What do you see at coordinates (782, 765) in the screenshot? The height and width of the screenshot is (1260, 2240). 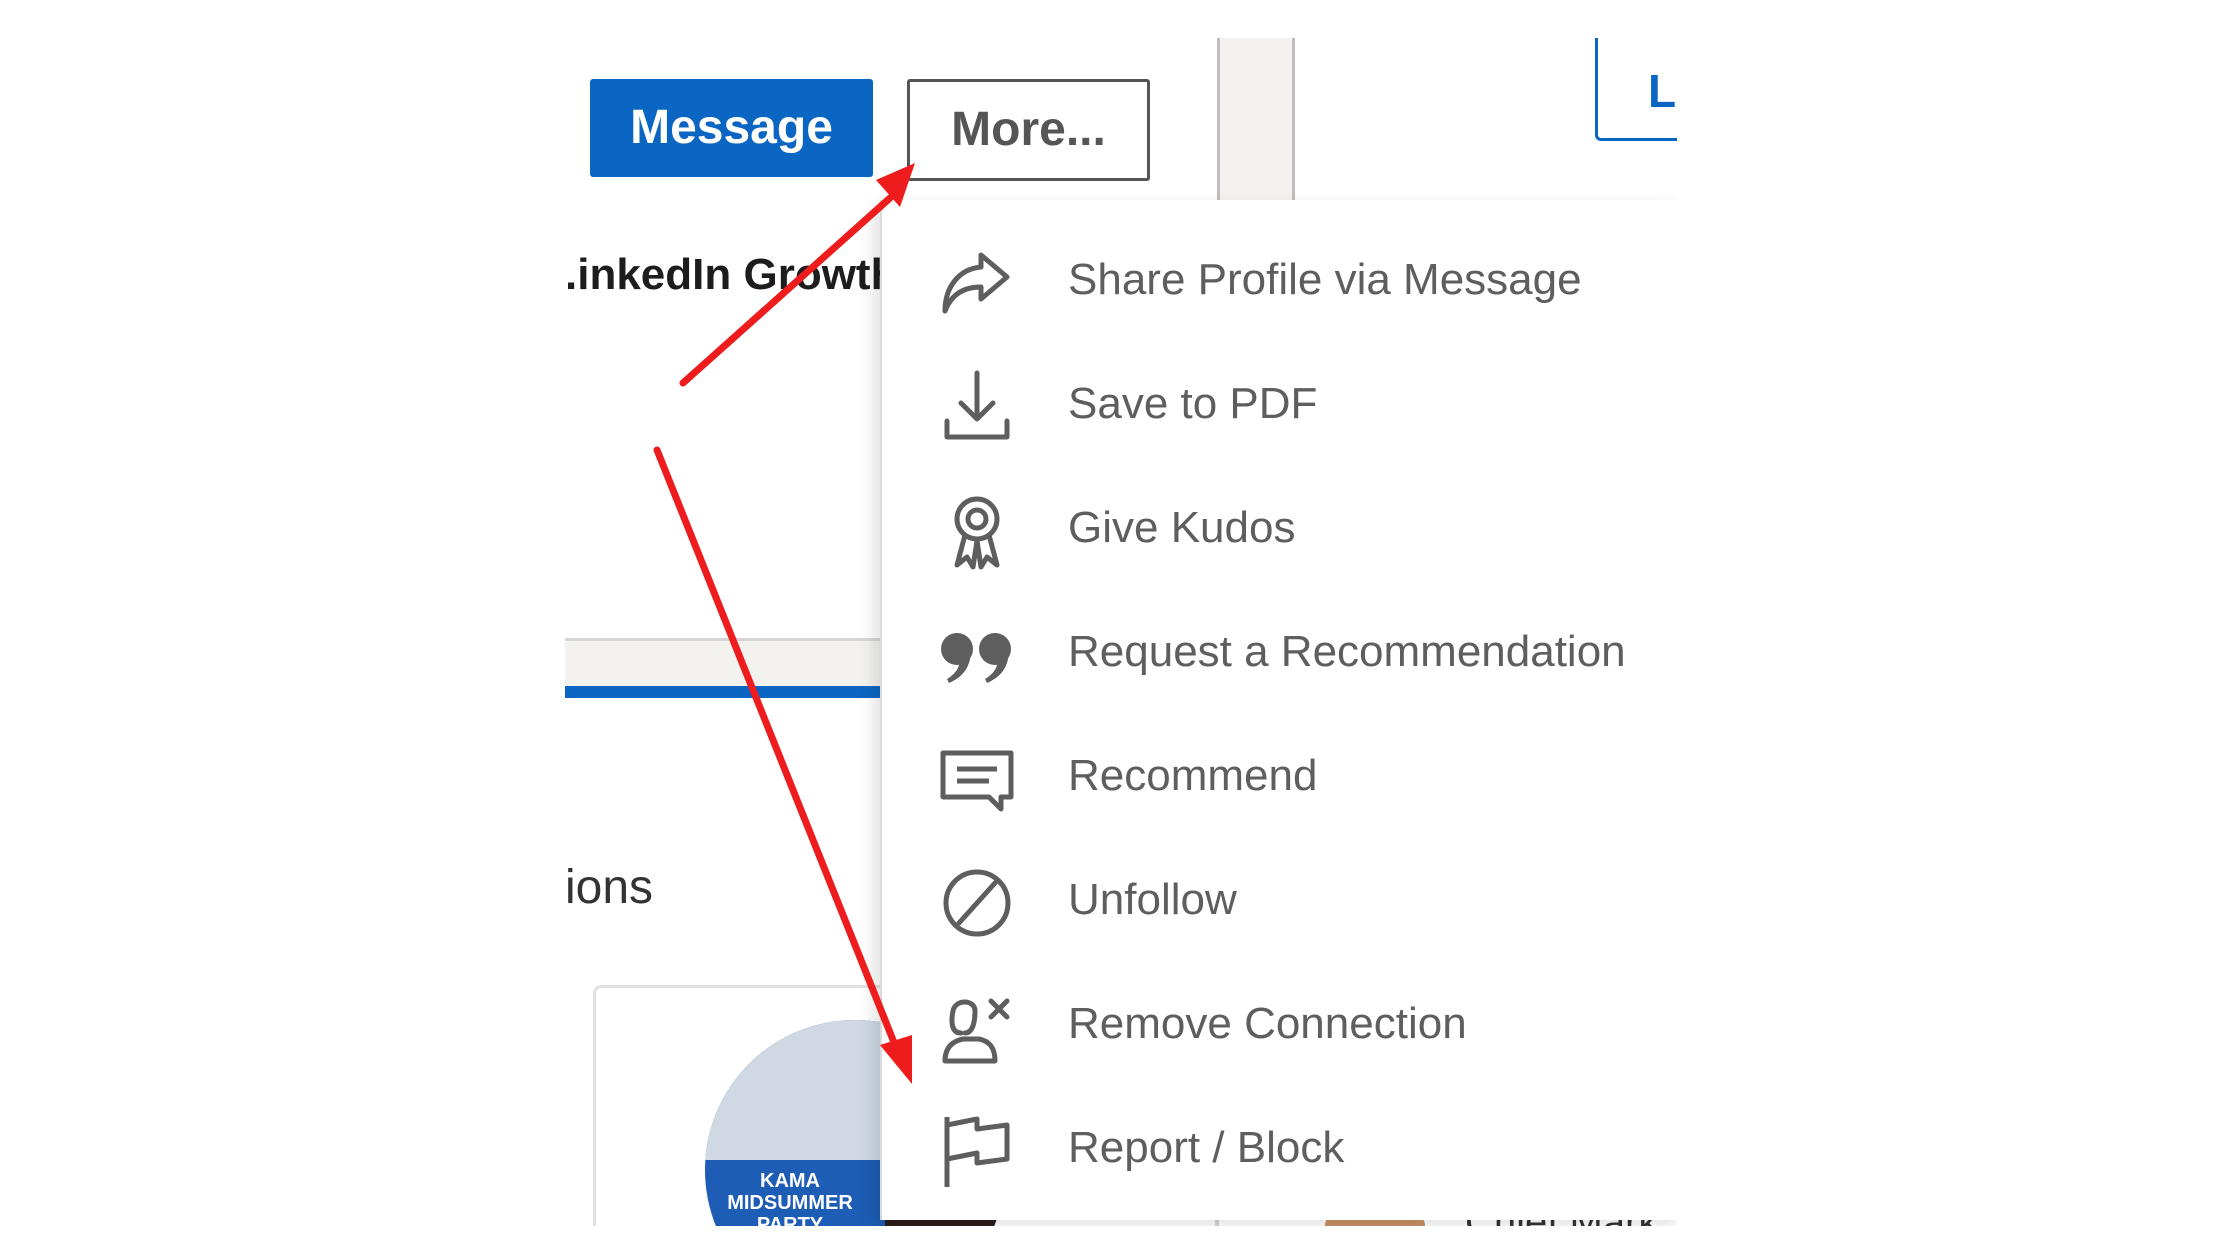 I see `arrow-to-report-block` at bounding box center [782, 765].